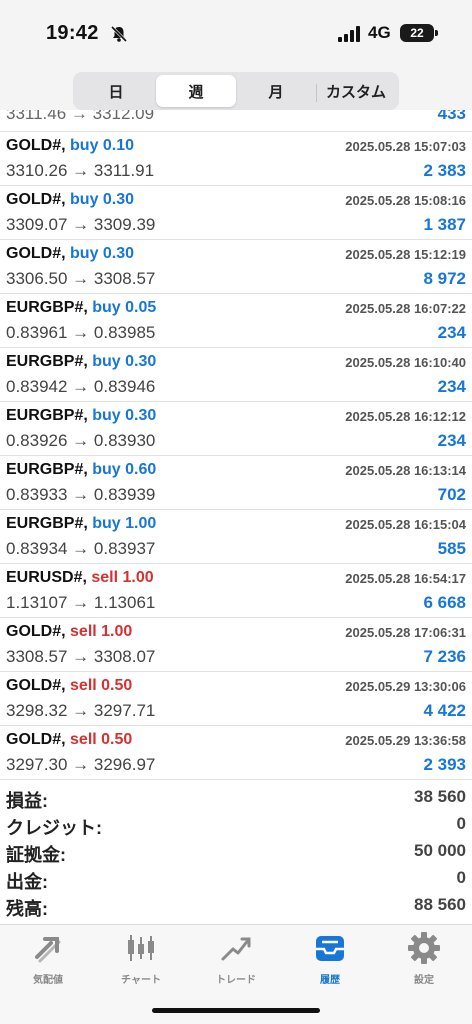 Image resolution: width=472 pixels, height=1024 pixels. Describe the element at coordinates (81, 494) in the screenshot. I see `trade-prices: 0.83933 → 0.83939` at that location.